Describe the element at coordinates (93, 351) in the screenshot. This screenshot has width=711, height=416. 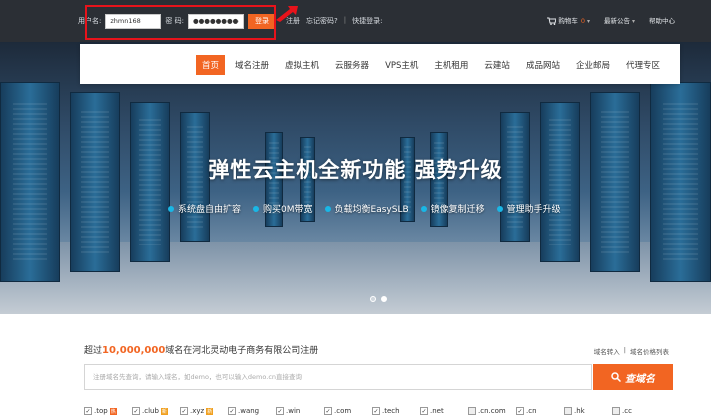
I see `title-prefix: 超过` at that location.